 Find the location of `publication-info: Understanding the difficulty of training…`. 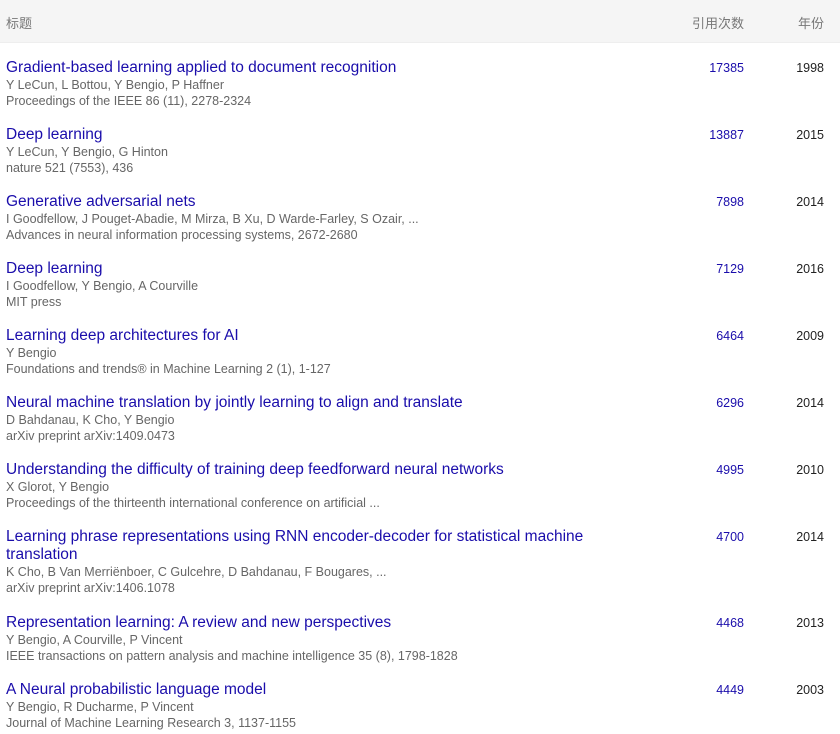

publication-info: Understanding the difficulty of training… is located at coordinates (311, 486).